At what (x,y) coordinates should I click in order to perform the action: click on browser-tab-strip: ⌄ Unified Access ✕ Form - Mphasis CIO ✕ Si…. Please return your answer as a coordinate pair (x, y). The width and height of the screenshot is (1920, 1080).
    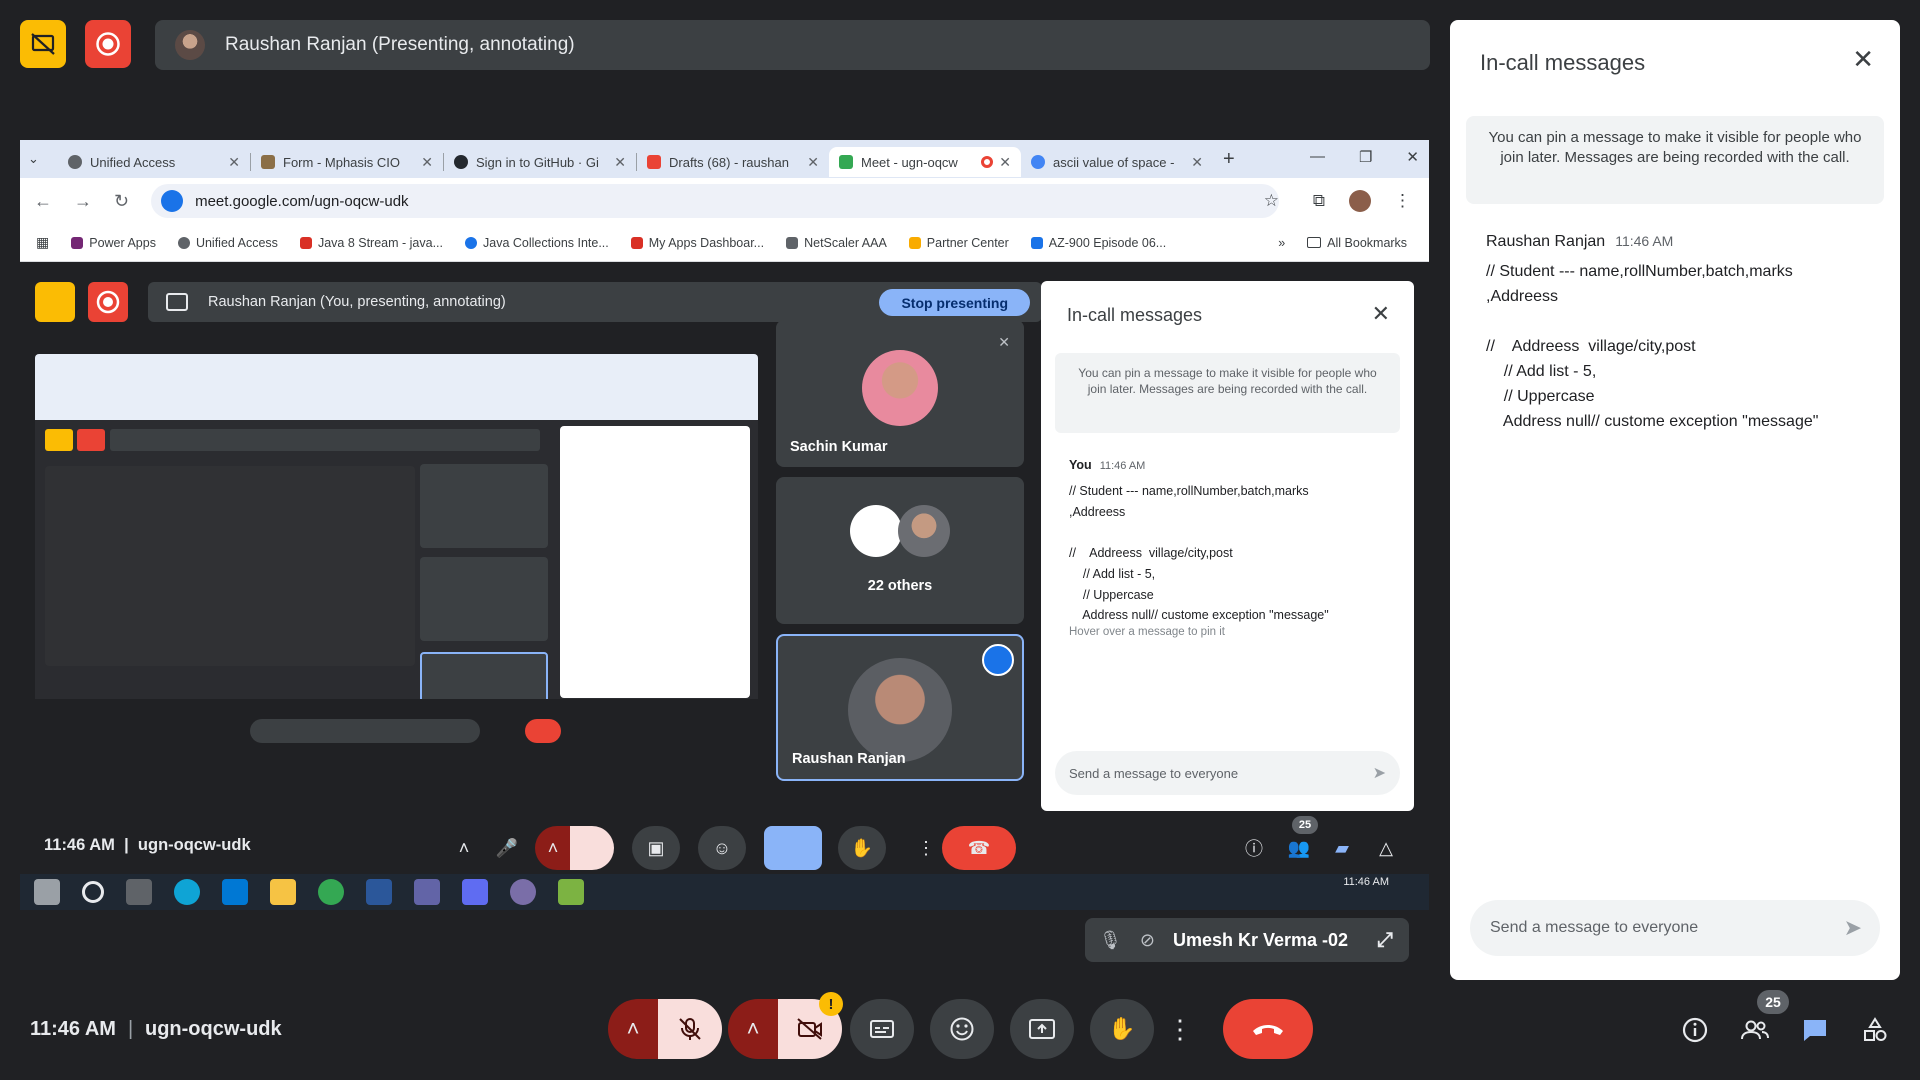
    Looking at the image, I should click on (724, 159).